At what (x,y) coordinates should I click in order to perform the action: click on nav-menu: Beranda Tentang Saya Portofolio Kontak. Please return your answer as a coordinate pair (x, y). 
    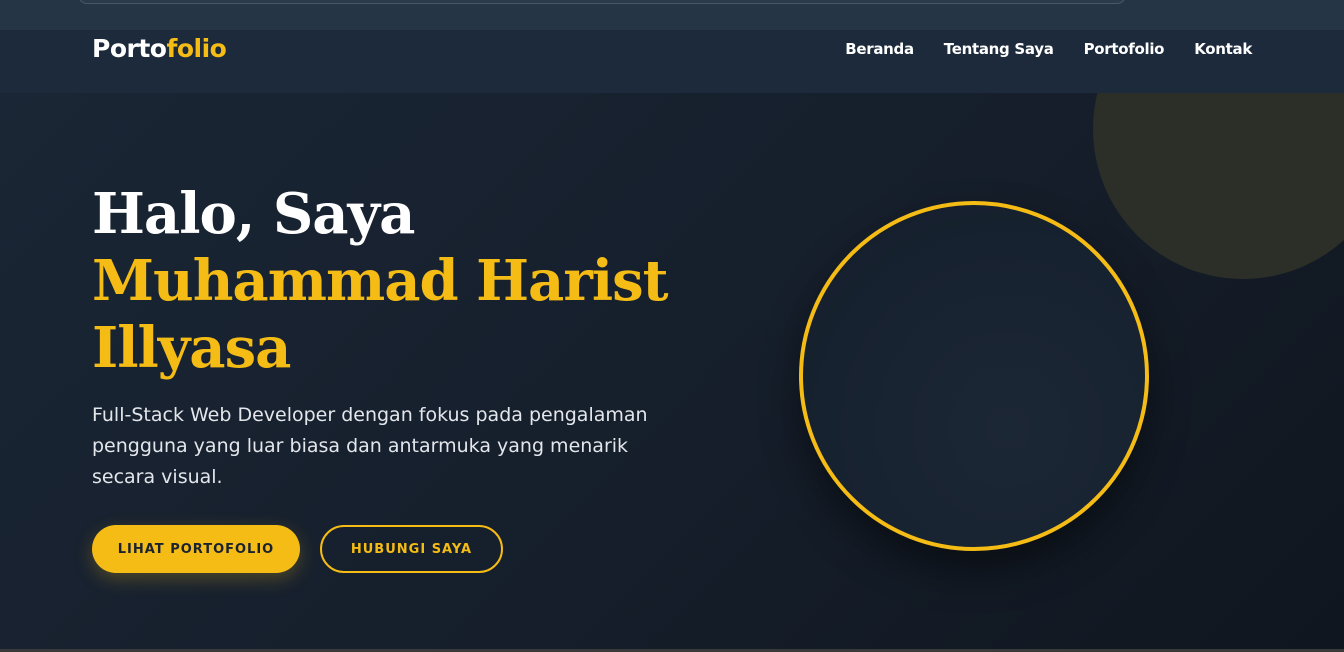
    Looking at the image, I should click on (1048, 49).